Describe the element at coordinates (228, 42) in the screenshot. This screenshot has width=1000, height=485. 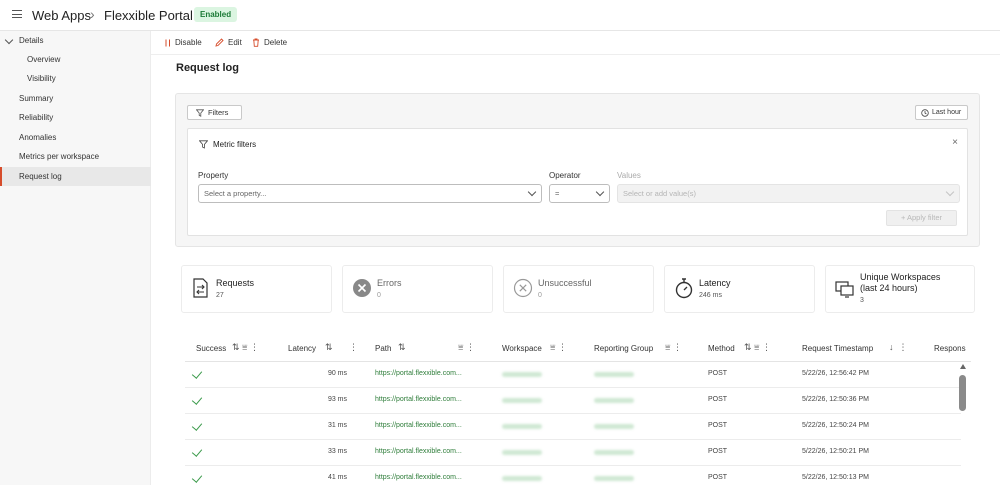
I see `edit-button: Edit` at that location.